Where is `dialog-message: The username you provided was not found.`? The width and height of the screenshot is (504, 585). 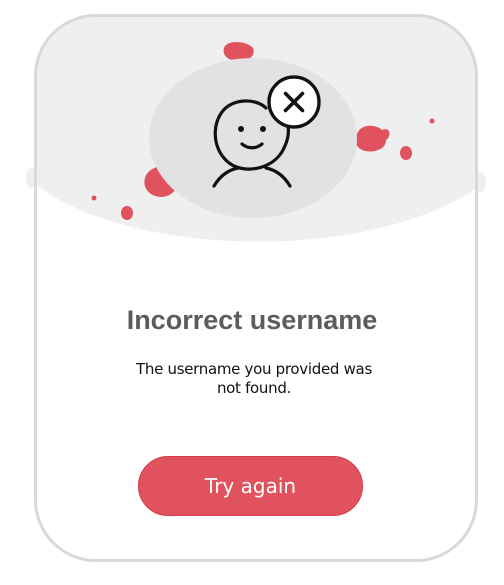
dialog-message: The username you provided was not found. is located at coordinates (254, 378).